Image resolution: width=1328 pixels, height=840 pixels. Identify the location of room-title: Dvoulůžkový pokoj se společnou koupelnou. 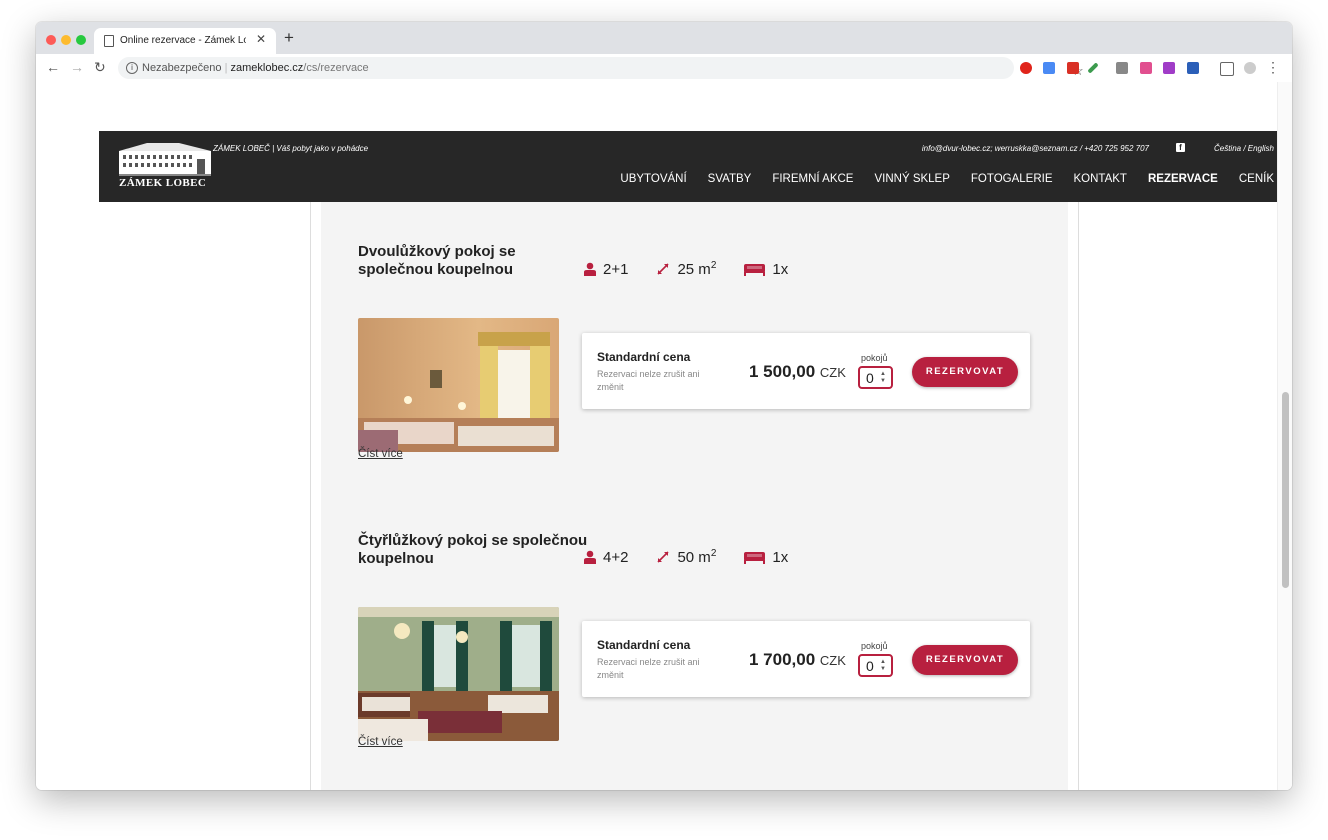
(437, 260).